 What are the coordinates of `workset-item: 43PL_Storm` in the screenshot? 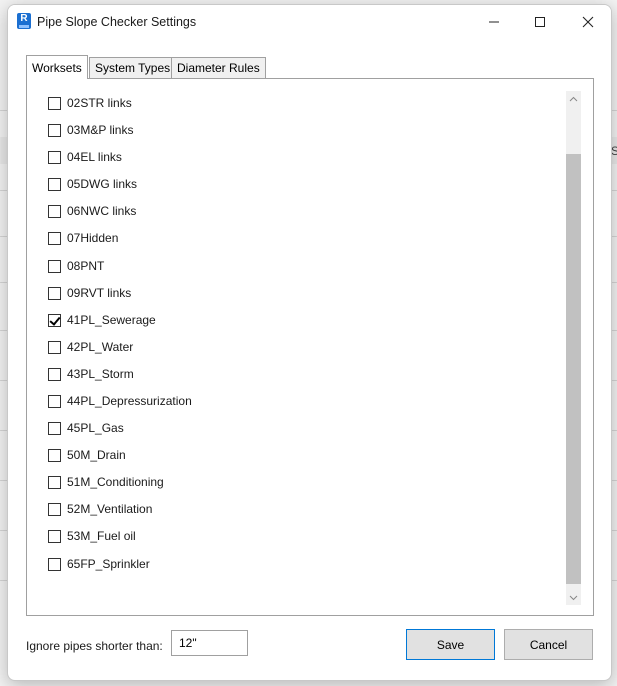 It's located at (91, 374).